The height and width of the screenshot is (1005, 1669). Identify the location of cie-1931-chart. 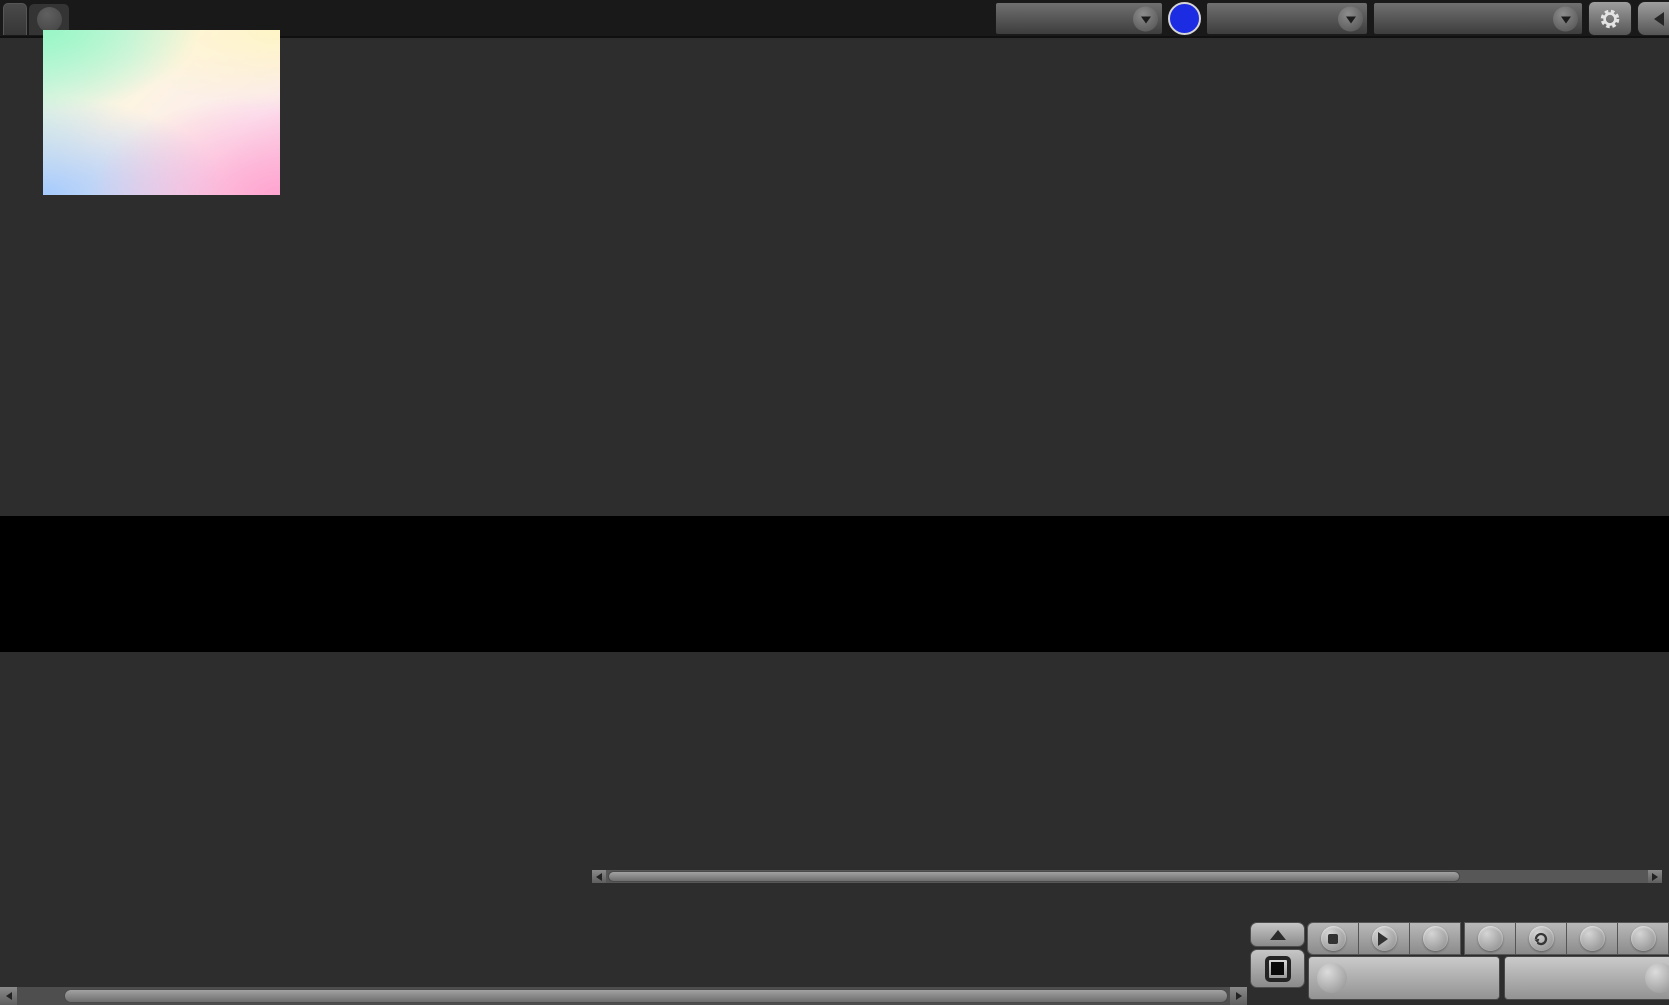
(150, 115).